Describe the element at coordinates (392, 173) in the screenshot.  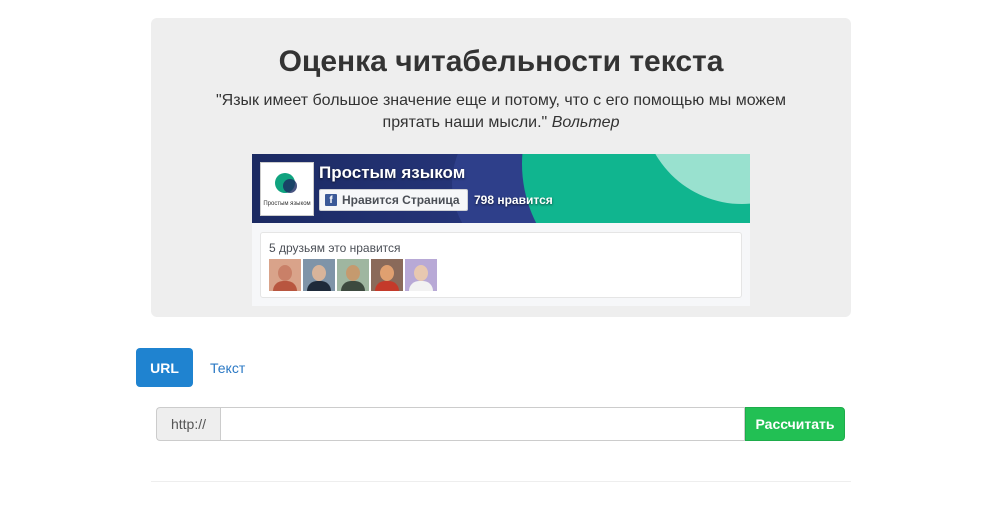
I see `fb-page-name: Простым языком` at that location.